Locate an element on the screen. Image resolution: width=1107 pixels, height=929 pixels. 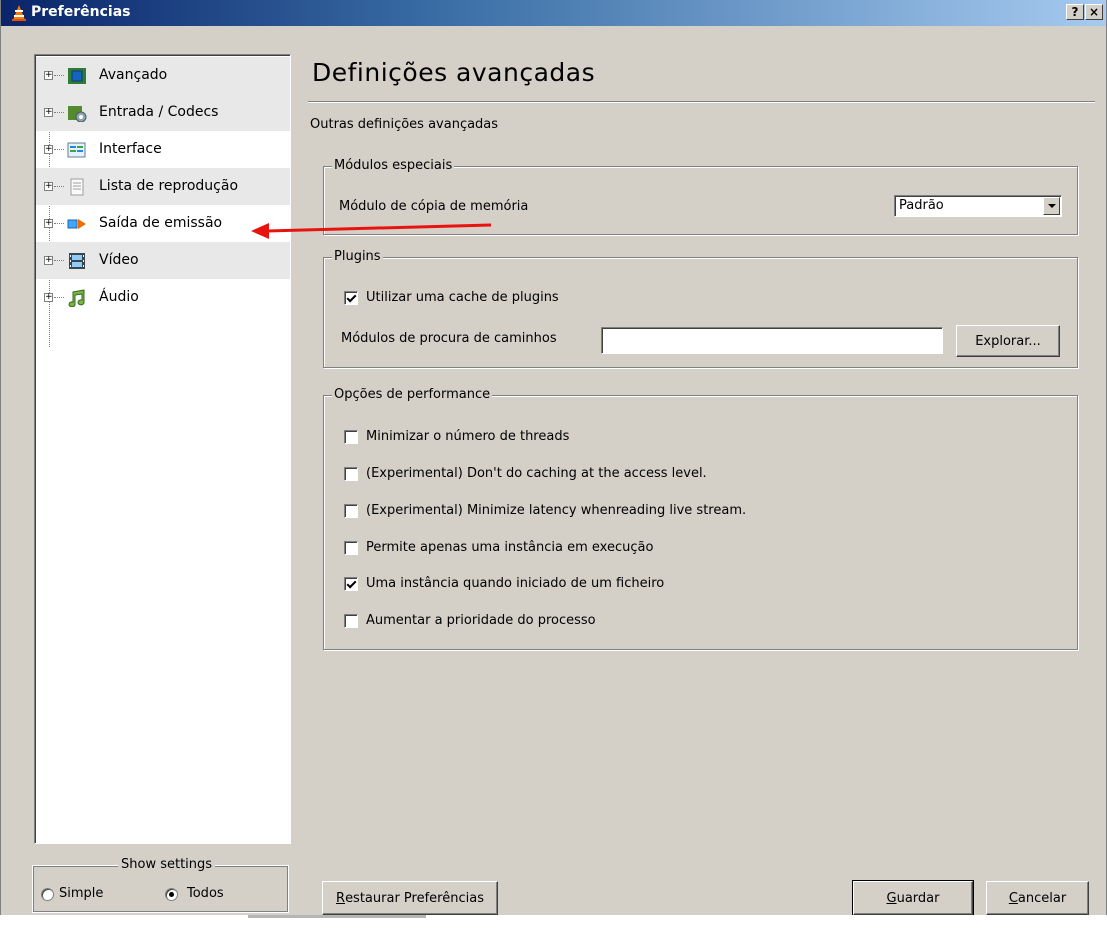
tree-item-label: Lista de reprodução is located at coordinates (169, 186).